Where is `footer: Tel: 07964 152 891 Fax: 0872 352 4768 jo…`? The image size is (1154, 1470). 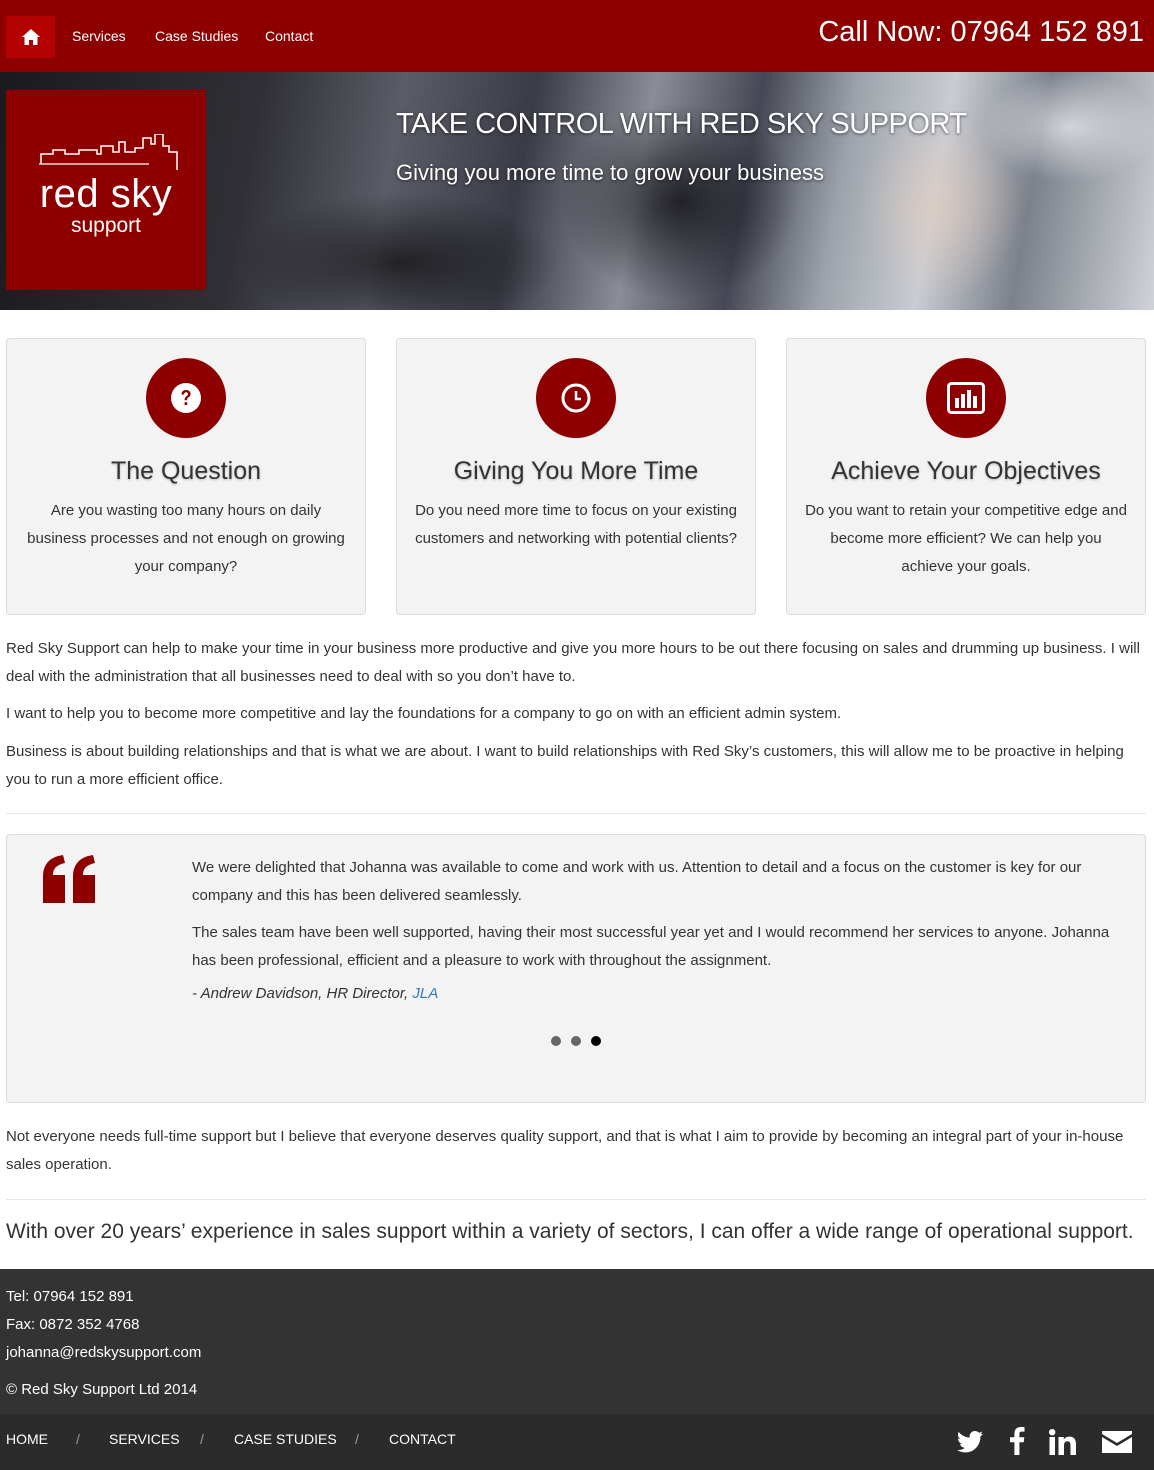 footer: Tel: 07964 152 891 Fax: 0872 352 4768 jo… is located at coordinates (577, 1341).